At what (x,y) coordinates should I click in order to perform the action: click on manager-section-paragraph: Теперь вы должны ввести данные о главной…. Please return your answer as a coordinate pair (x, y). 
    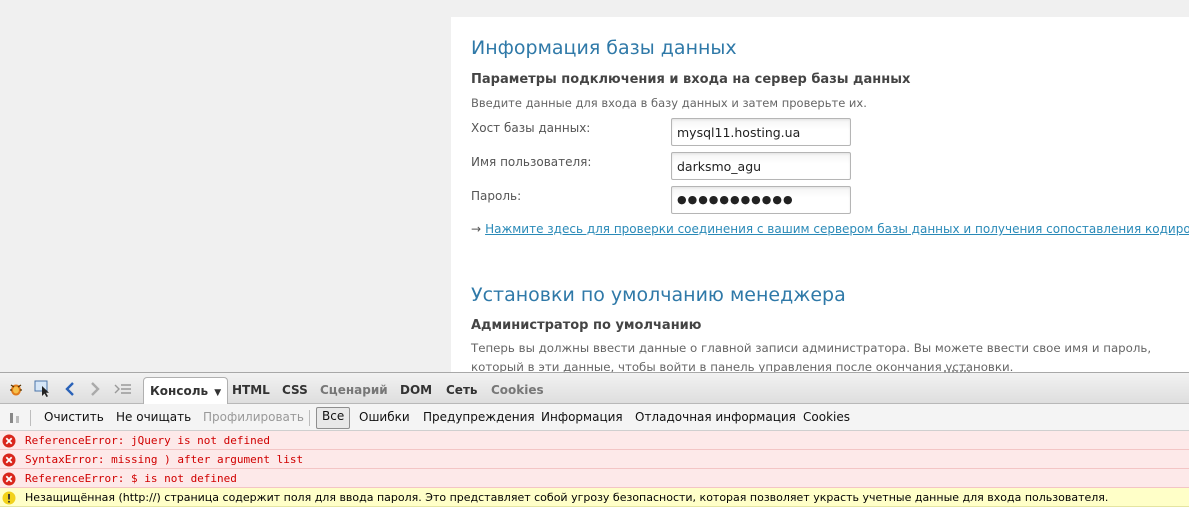
    Looking at the image, I should click on (811, 356).